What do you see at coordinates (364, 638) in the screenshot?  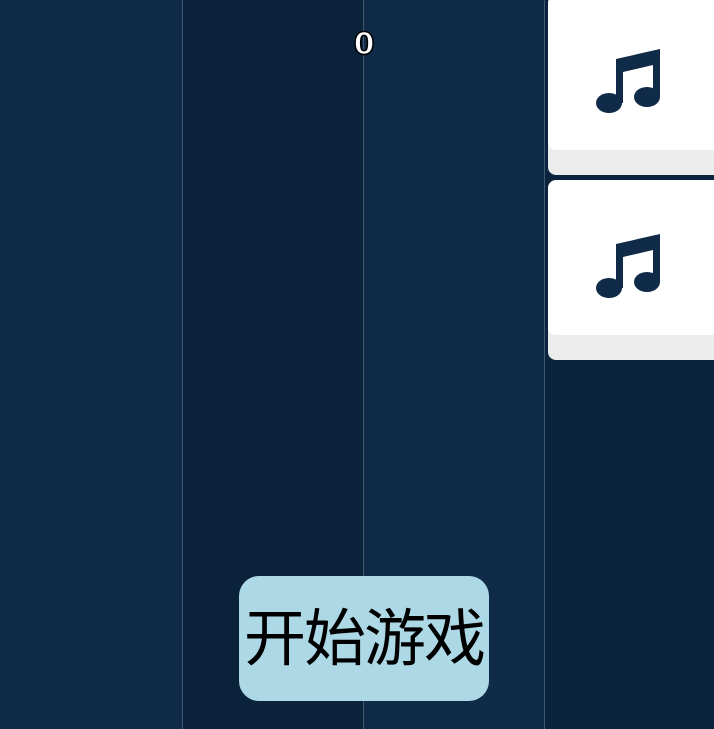 I see `start-game-button: 开始游戏` at bounding box center [364, 638].